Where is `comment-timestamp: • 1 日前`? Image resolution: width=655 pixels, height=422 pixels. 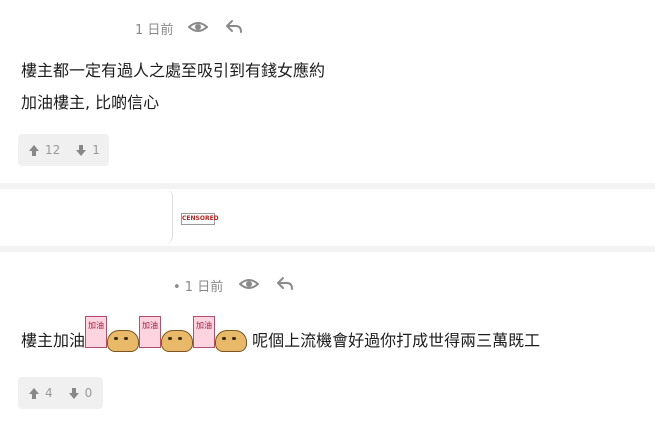 comment-timestamp: • 1 日前 is located at coordinates (198, 287).